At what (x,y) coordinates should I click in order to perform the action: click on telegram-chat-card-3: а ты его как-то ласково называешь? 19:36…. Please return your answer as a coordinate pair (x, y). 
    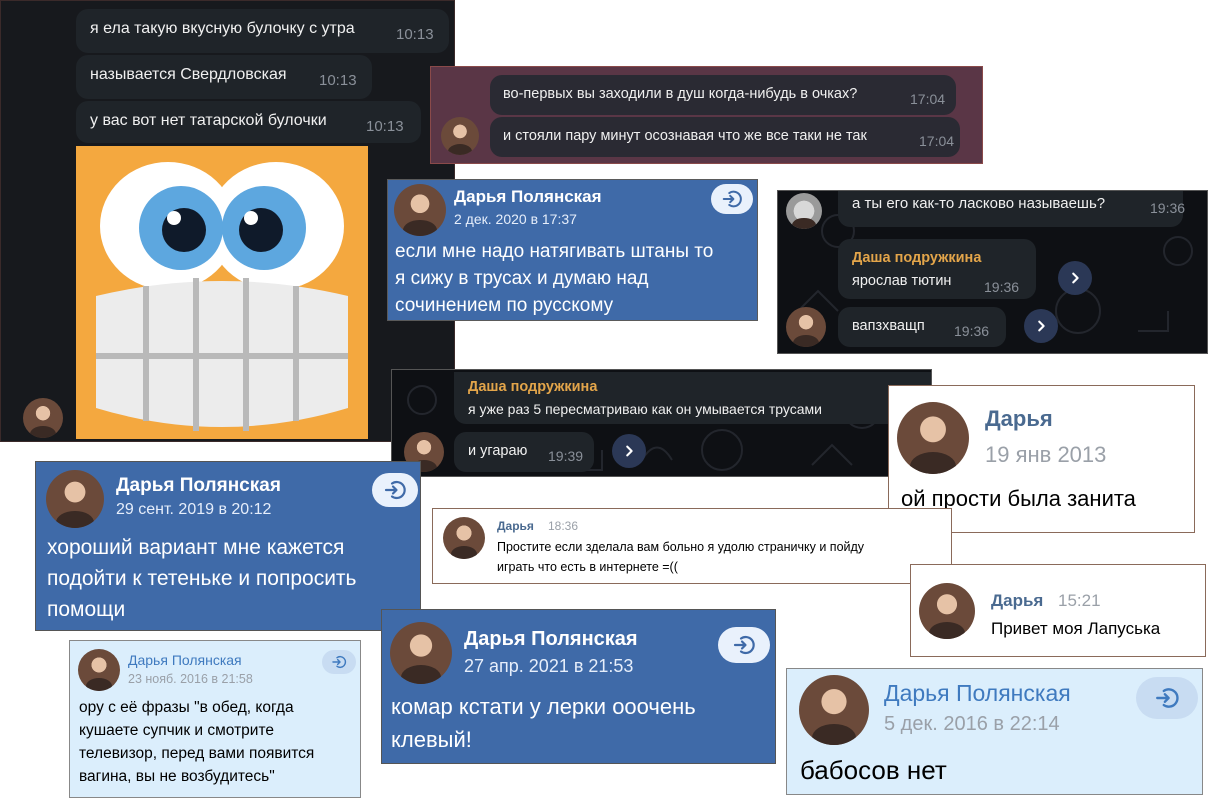
    Looking at the image, I should click on (992, 272).